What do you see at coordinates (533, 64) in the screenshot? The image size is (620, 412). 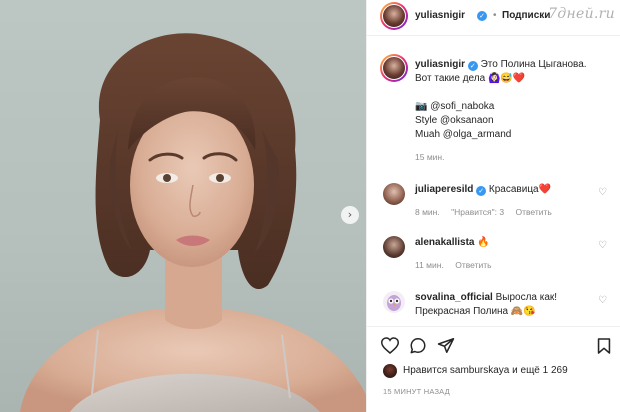 I see `caption-line-1: Это Полина Цыганова.` at bounding box center [533, 64].